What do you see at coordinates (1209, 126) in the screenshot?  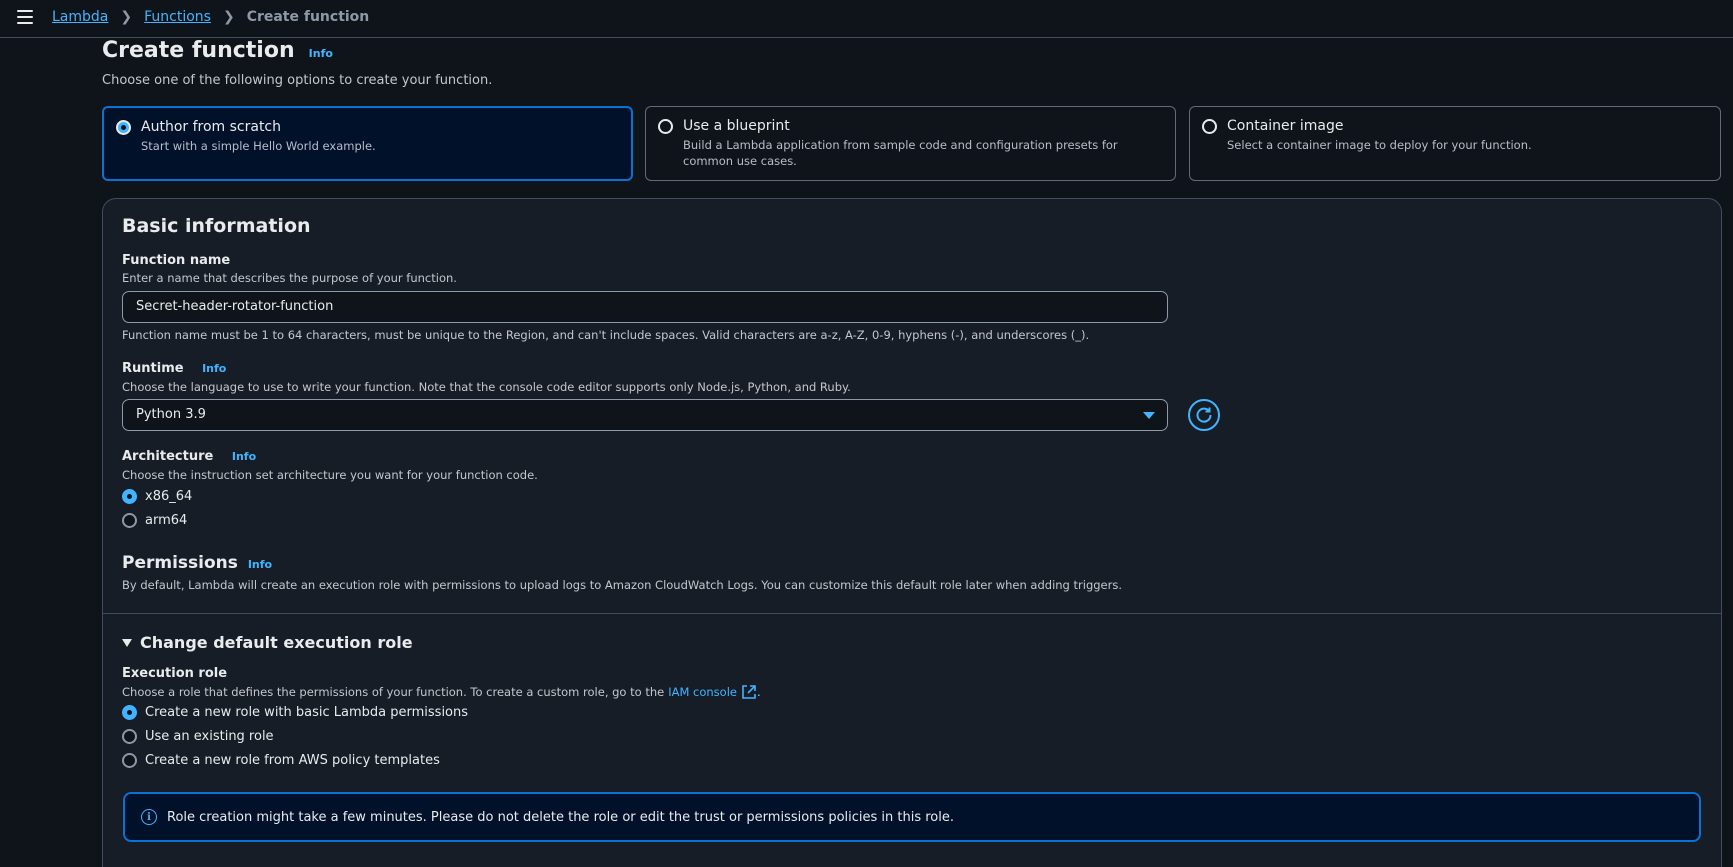 I see `radio-container-image` at bounding box center [1209, 126].